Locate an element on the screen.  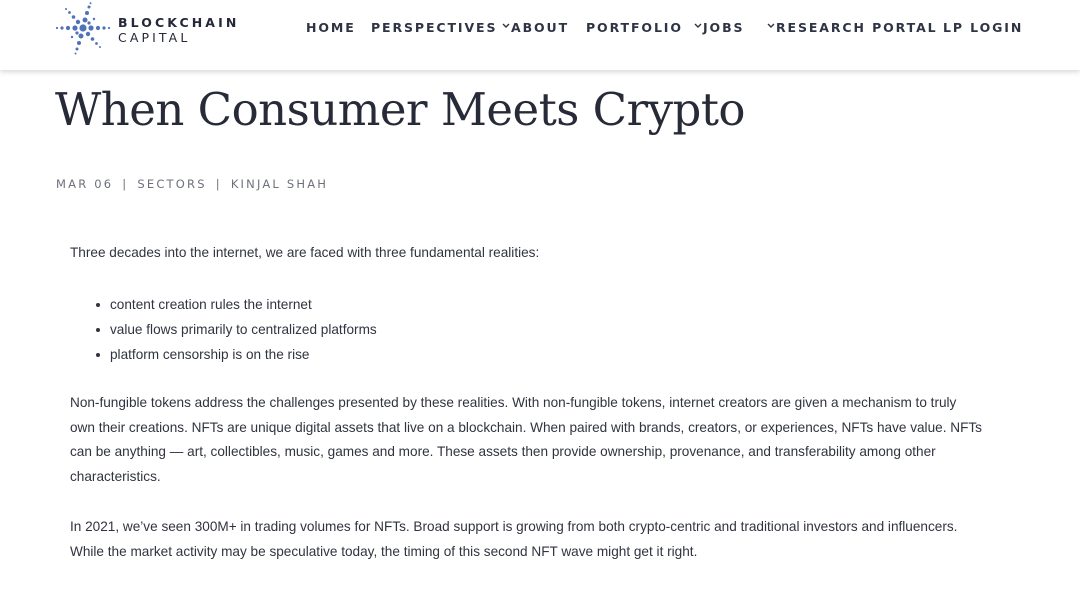
article-title: When Consumer Meets Crypto is located at coordinates (400, 109).